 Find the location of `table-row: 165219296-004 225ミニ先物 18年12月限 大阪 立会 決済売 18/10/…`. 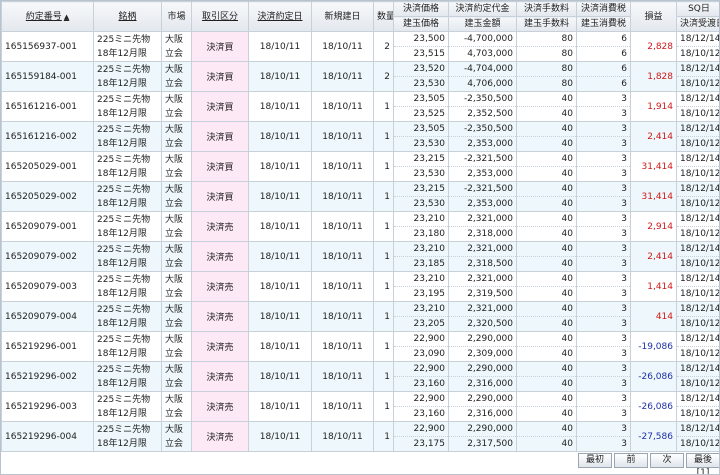

table-row: 165219296-004 225ミニ先物 18年12月限 大阪 立会 決済売 18/10/… is located at coordinates (360, 436).